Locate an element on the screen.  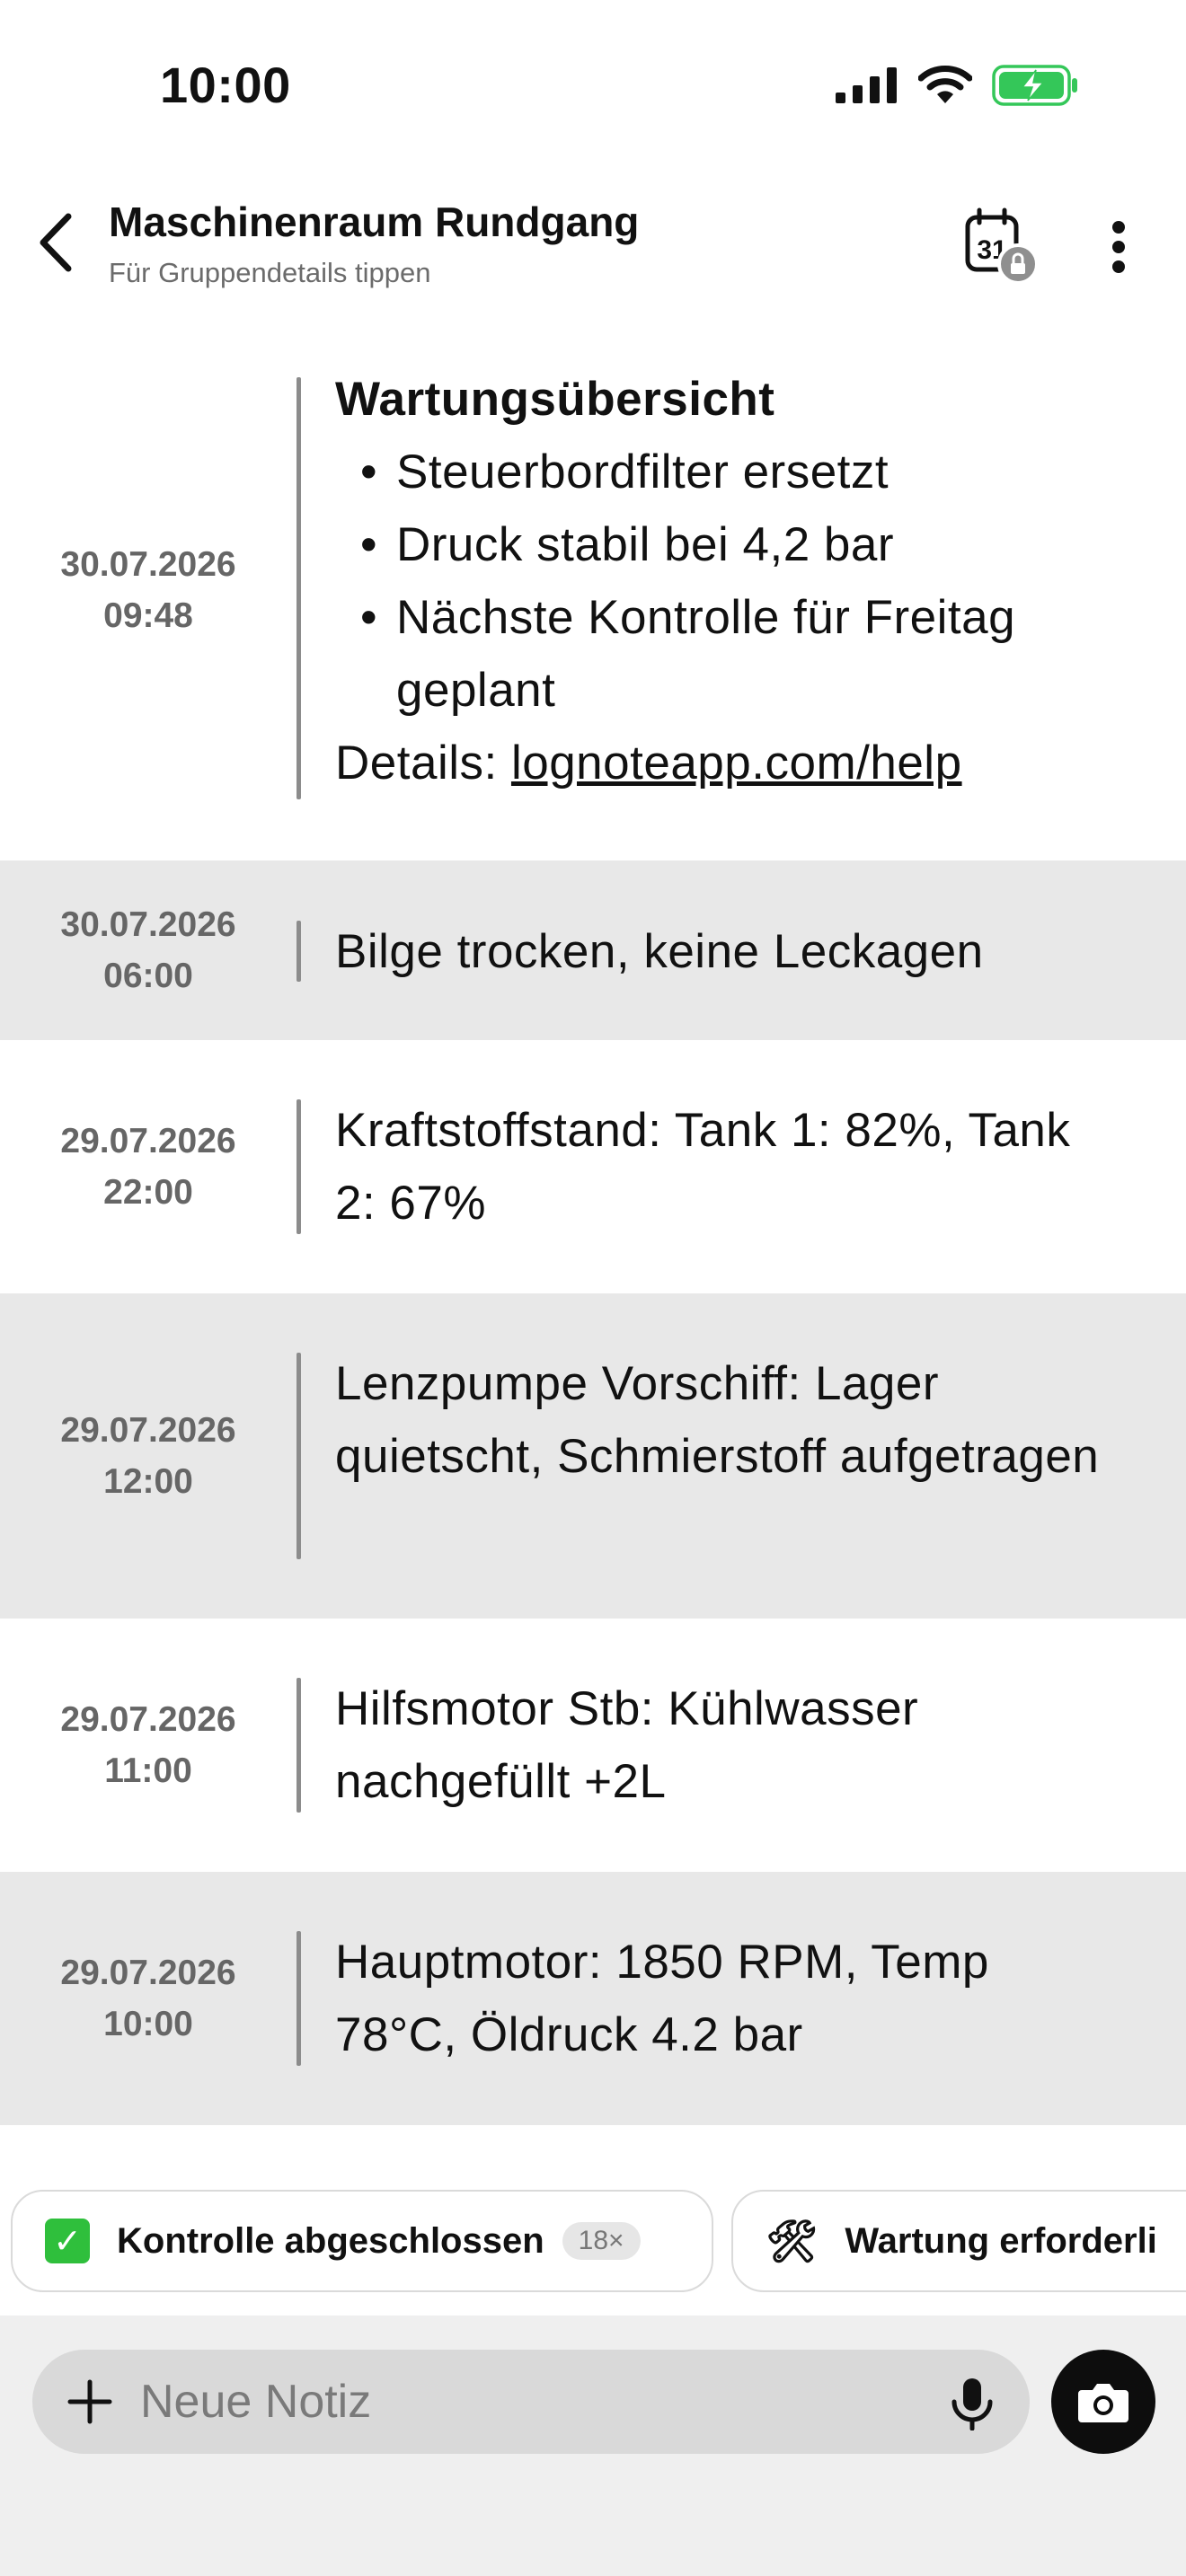
entry-timestamp: 29.07.2026 22:00 is located at coordinates (148, 1167).